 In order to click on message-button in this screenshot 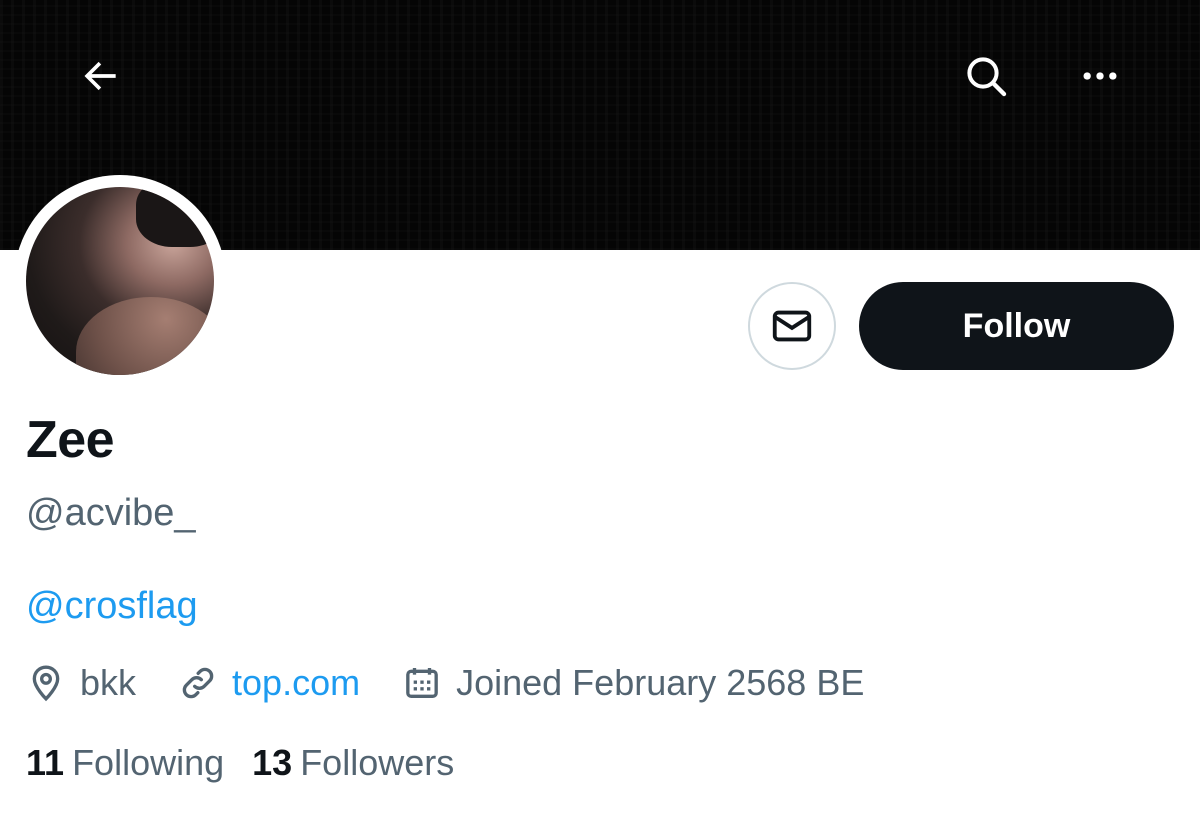, I will do `click(792, 326)`.